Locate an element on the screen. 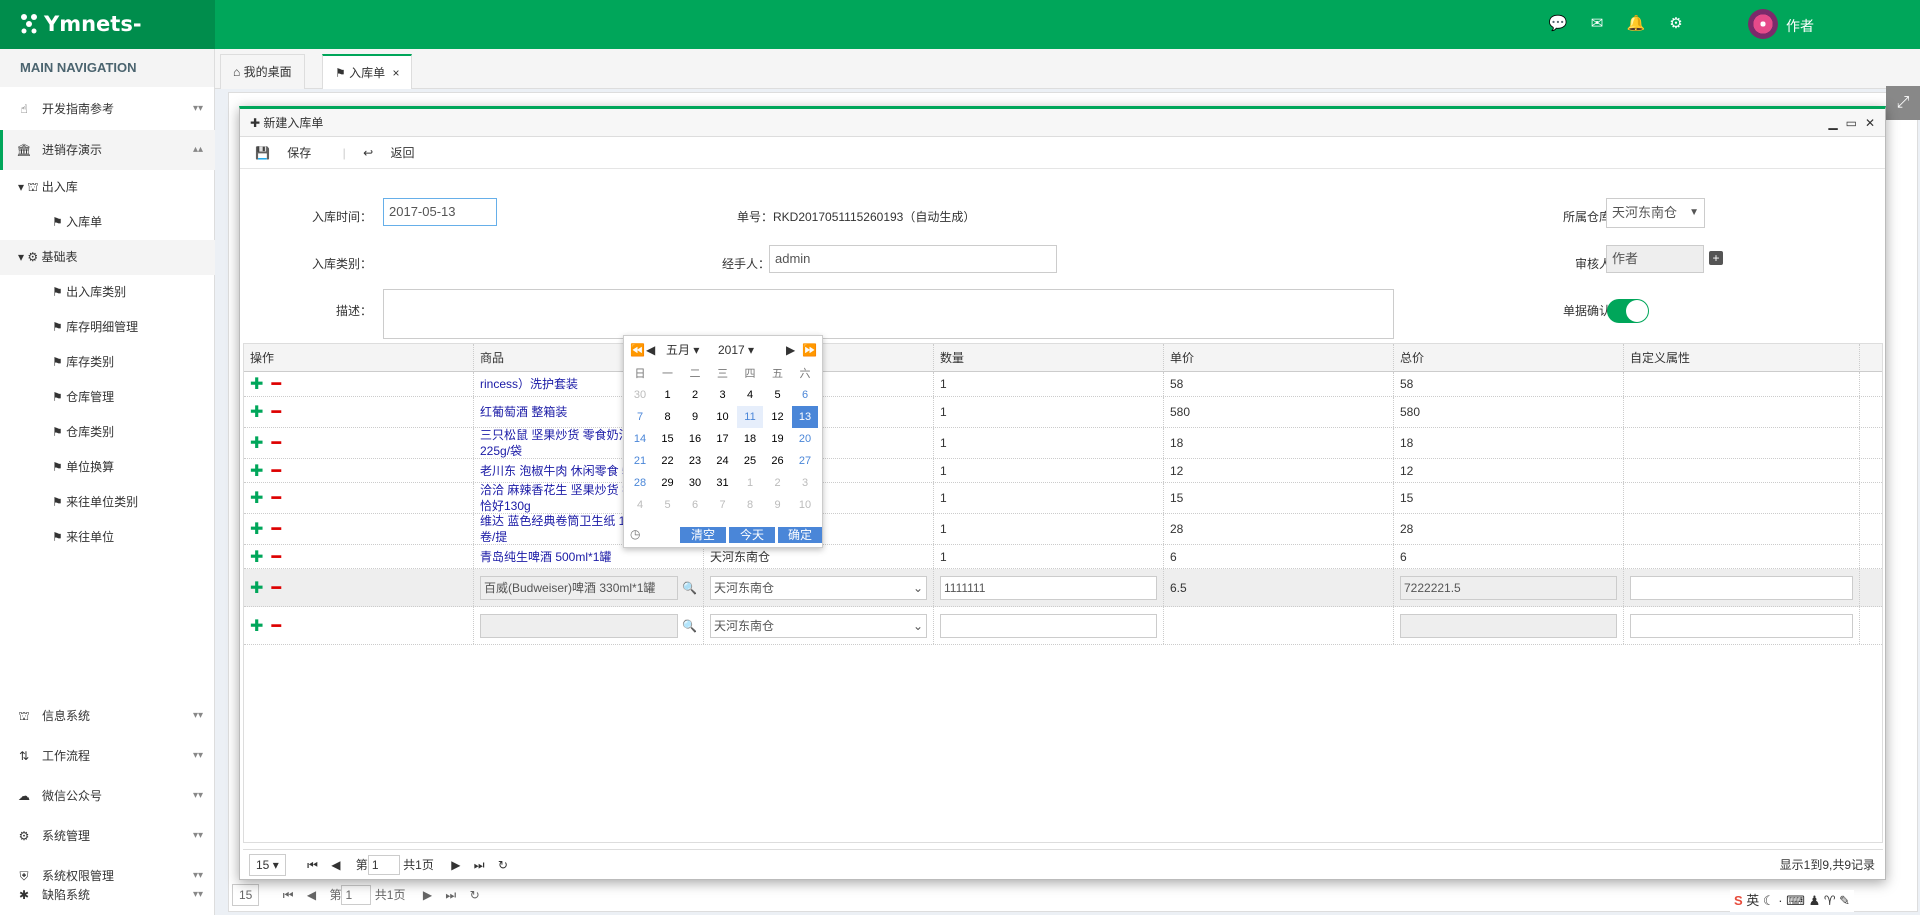 This screenshot has width=1920, height=915. ime-indicator: 英 is located at coordinates (1752, 900).